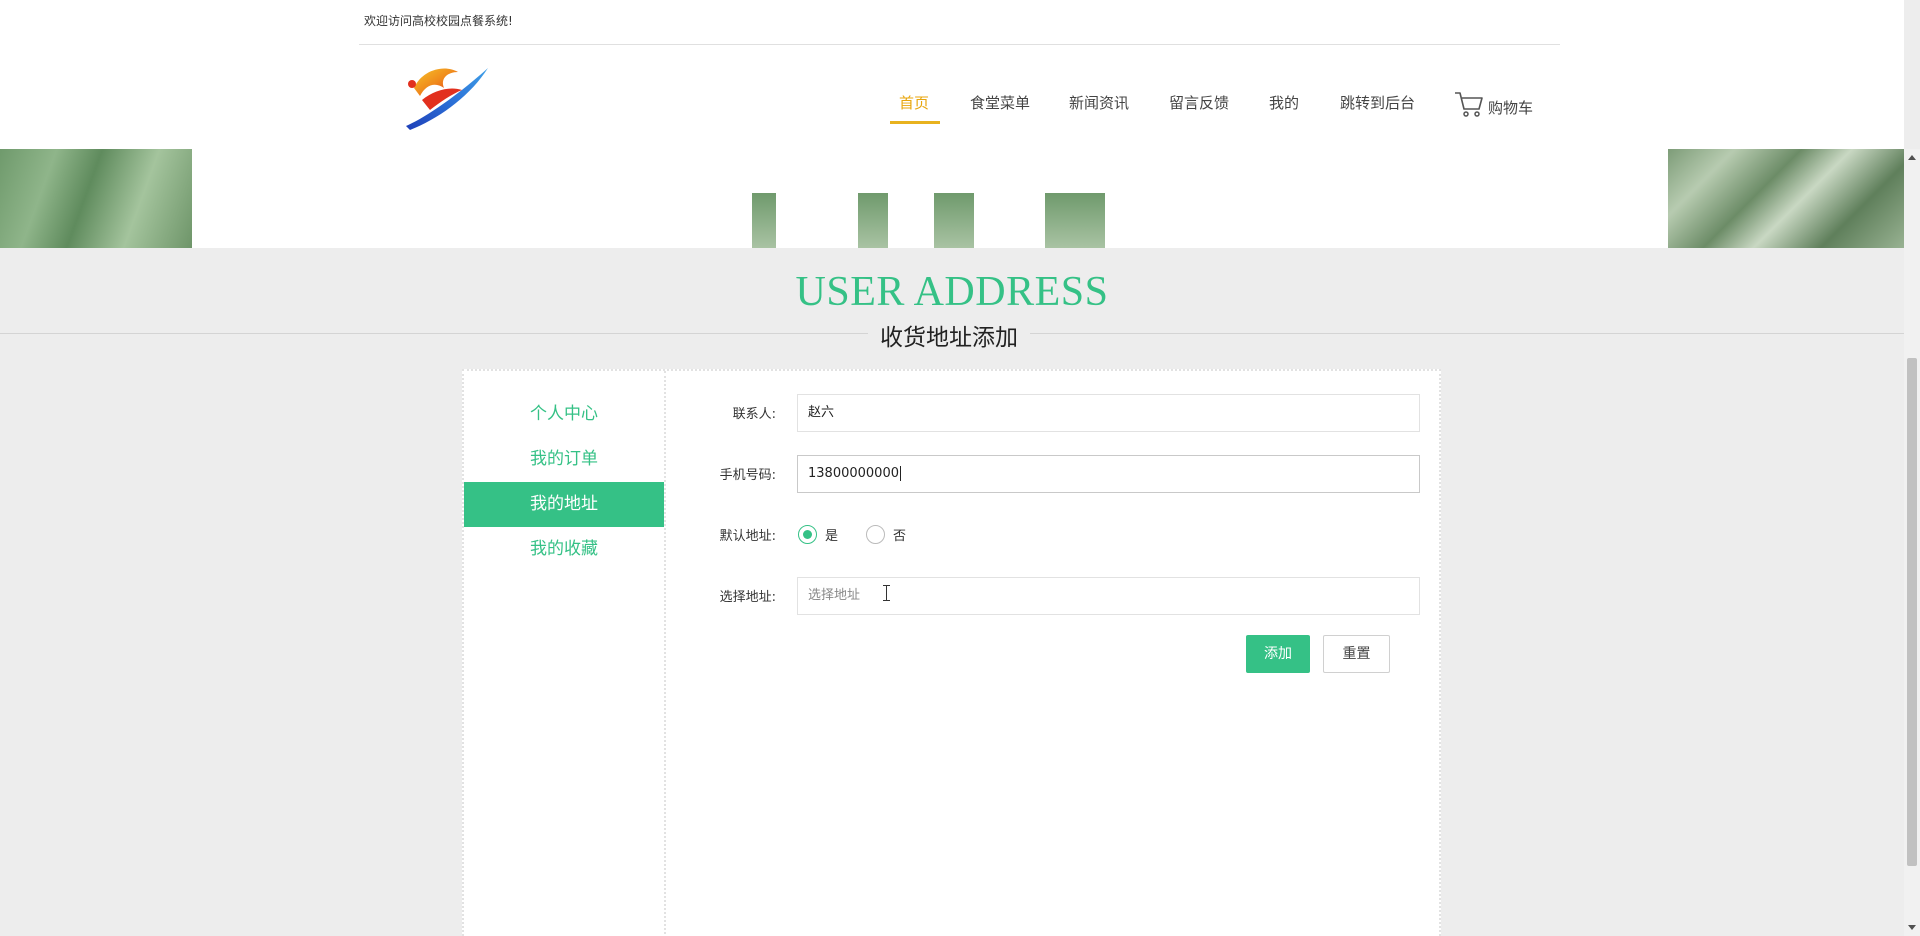 Image resolution: width=1920 pixels, height=936 pixels. Describe the element at coordinates (1912, 927) in the screenshot. I see `scroll-down-icon` at that location.